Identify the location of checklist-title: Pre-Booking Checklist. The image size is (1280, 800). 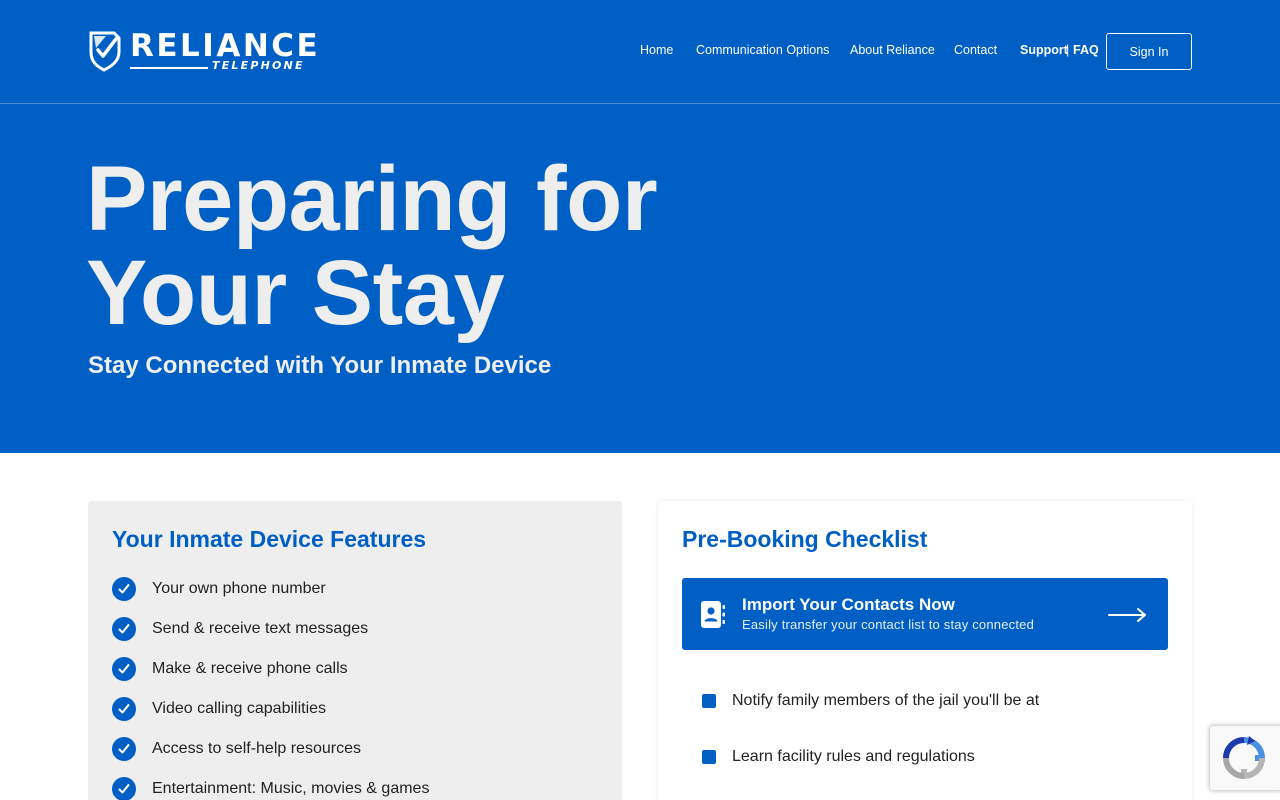
(805, 539).